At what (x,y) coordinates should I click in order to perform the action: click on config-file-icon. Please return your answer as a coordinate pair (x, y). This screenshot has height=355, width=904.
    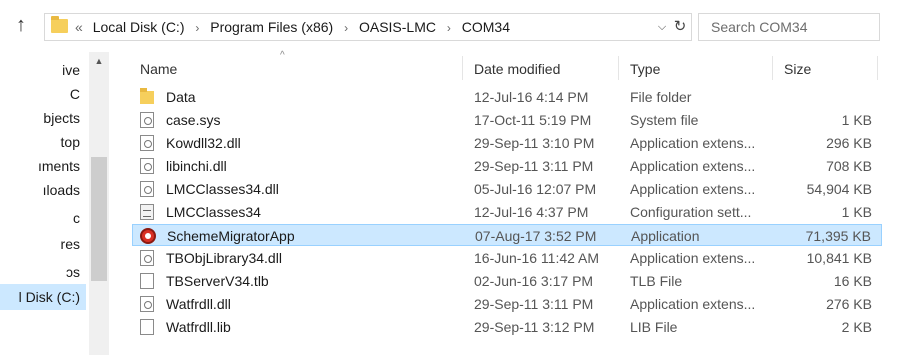
    Looking at the image, I should click on (147, 212).